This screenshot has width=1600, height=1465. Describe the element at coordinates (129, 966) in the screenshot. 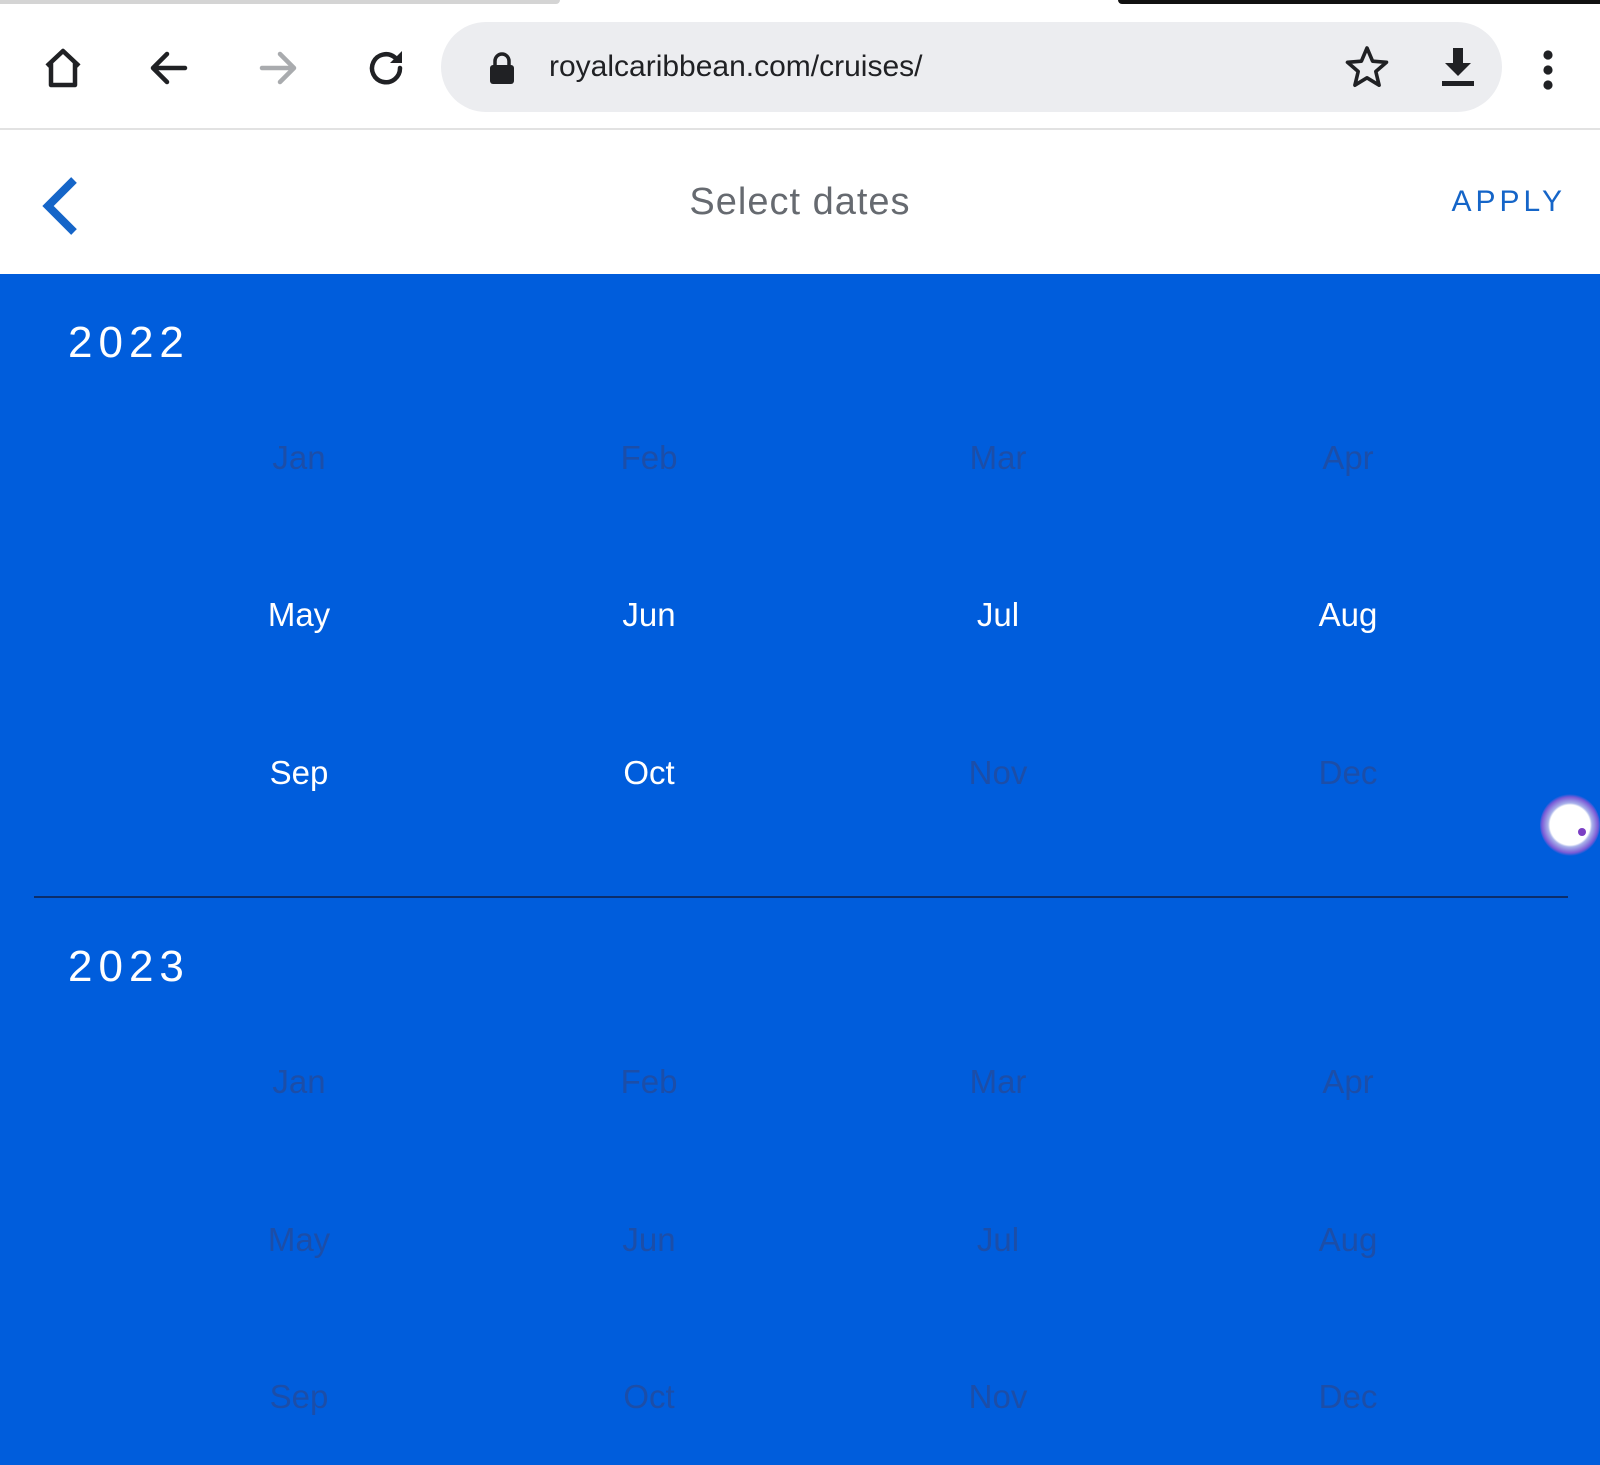

I see `year-label: 2023` at that location.